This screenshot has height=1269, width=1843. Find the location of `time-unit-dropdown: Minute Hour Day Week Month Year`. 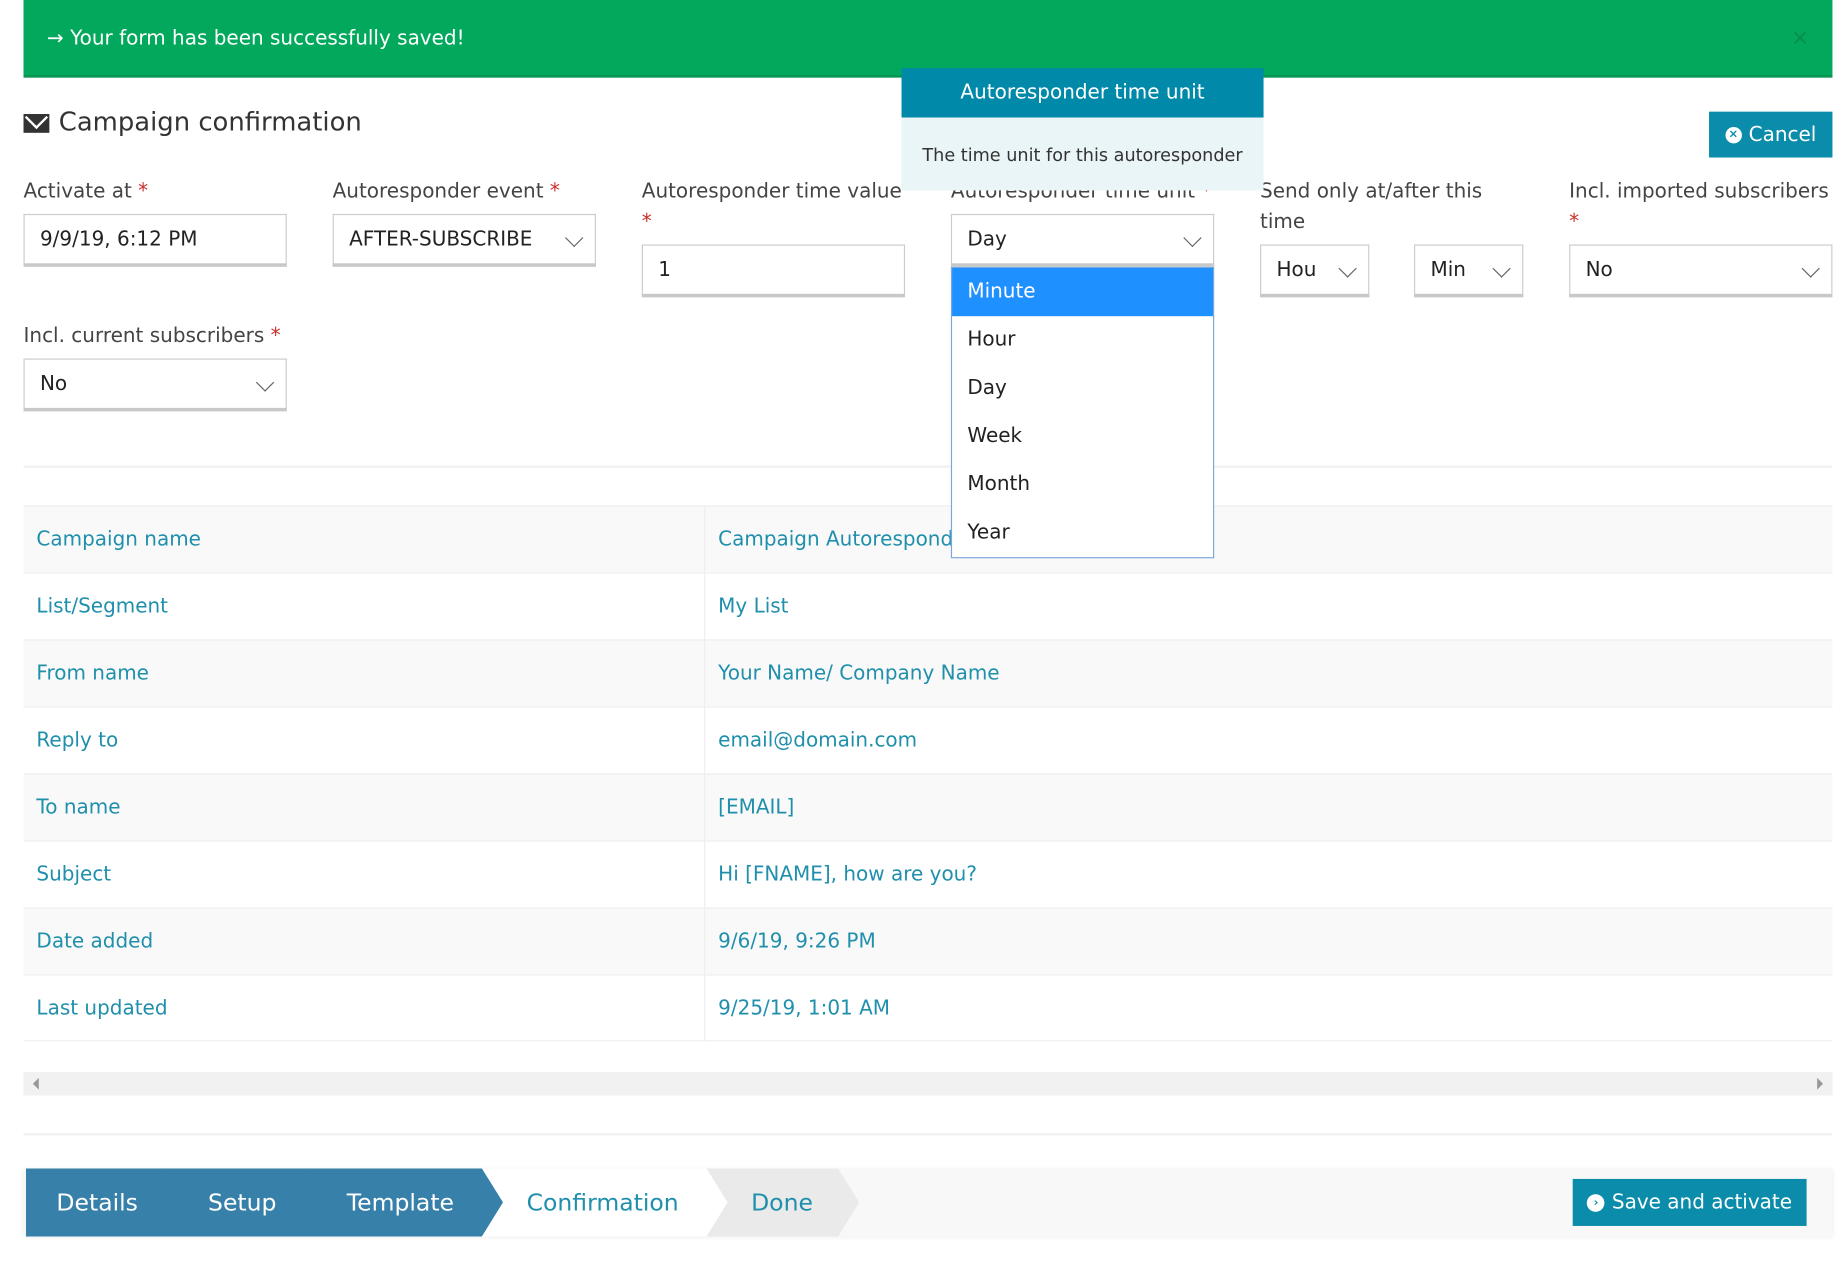

time-unit-dropdown: Minute Hour Day Week Month Year is located at coordinates (1082, 412).